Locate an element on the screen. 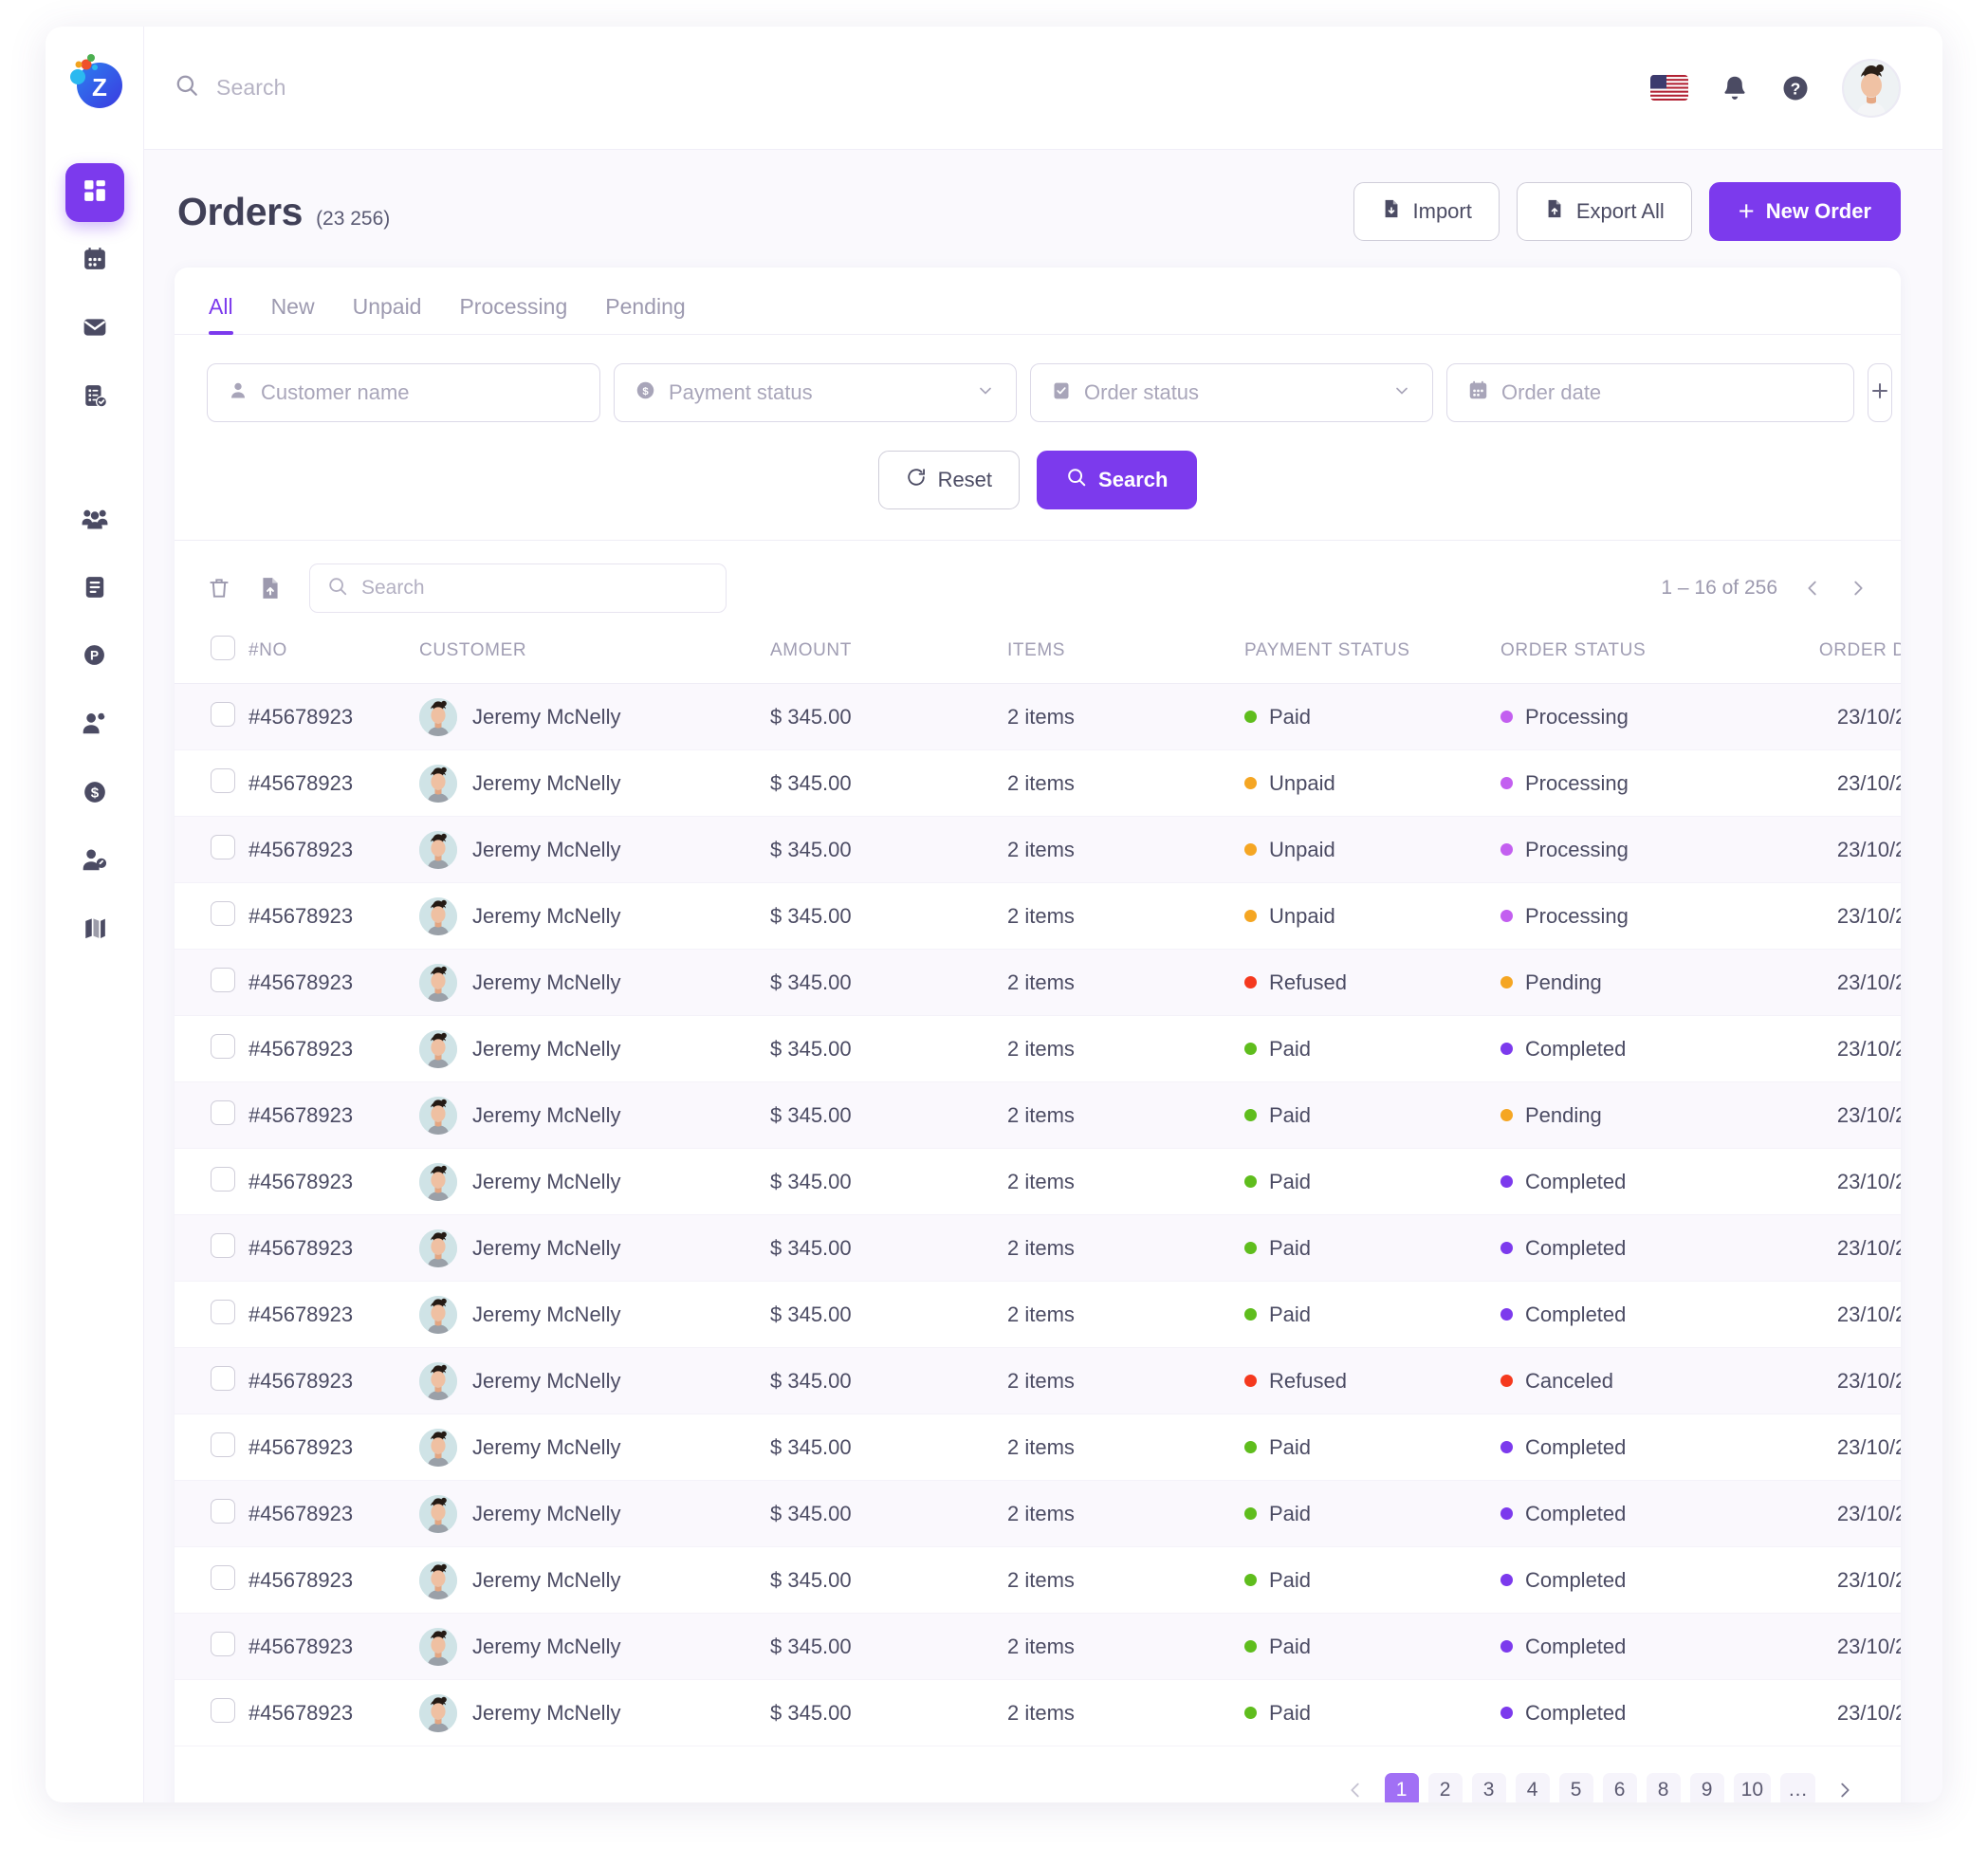  sidebar-item-finance: $ is located at coordinates (94, 794).